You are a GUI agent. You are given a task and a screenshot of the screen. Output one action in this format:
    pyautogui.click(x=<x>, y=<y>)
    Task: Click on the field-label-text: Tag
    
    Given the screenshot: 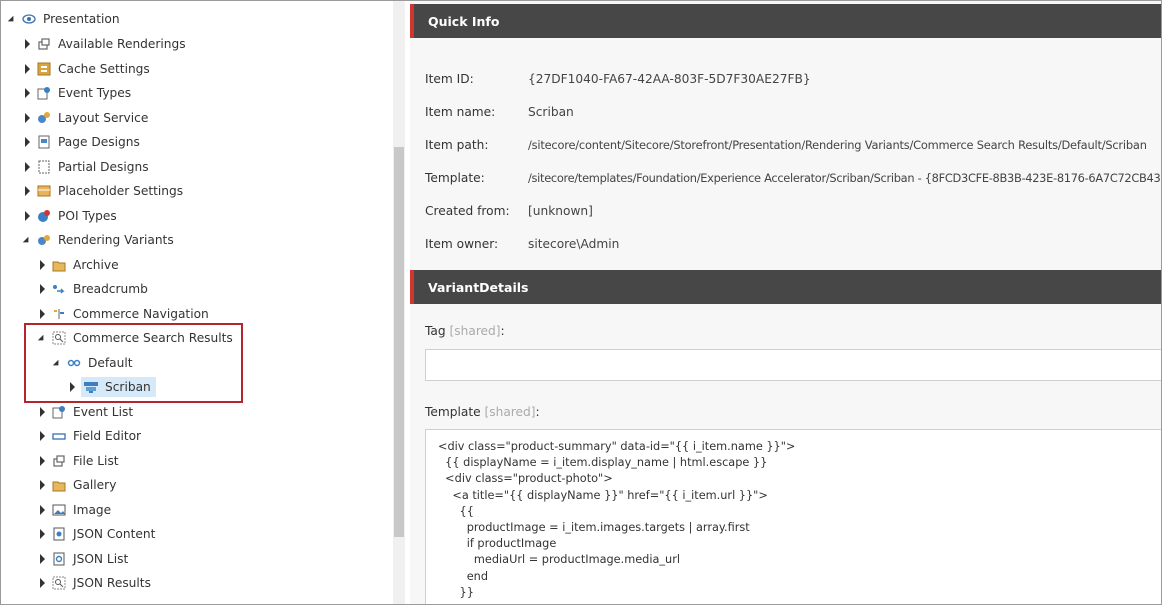 What is the action you would take?
    pyautogui.click(x=435, y=331)
    